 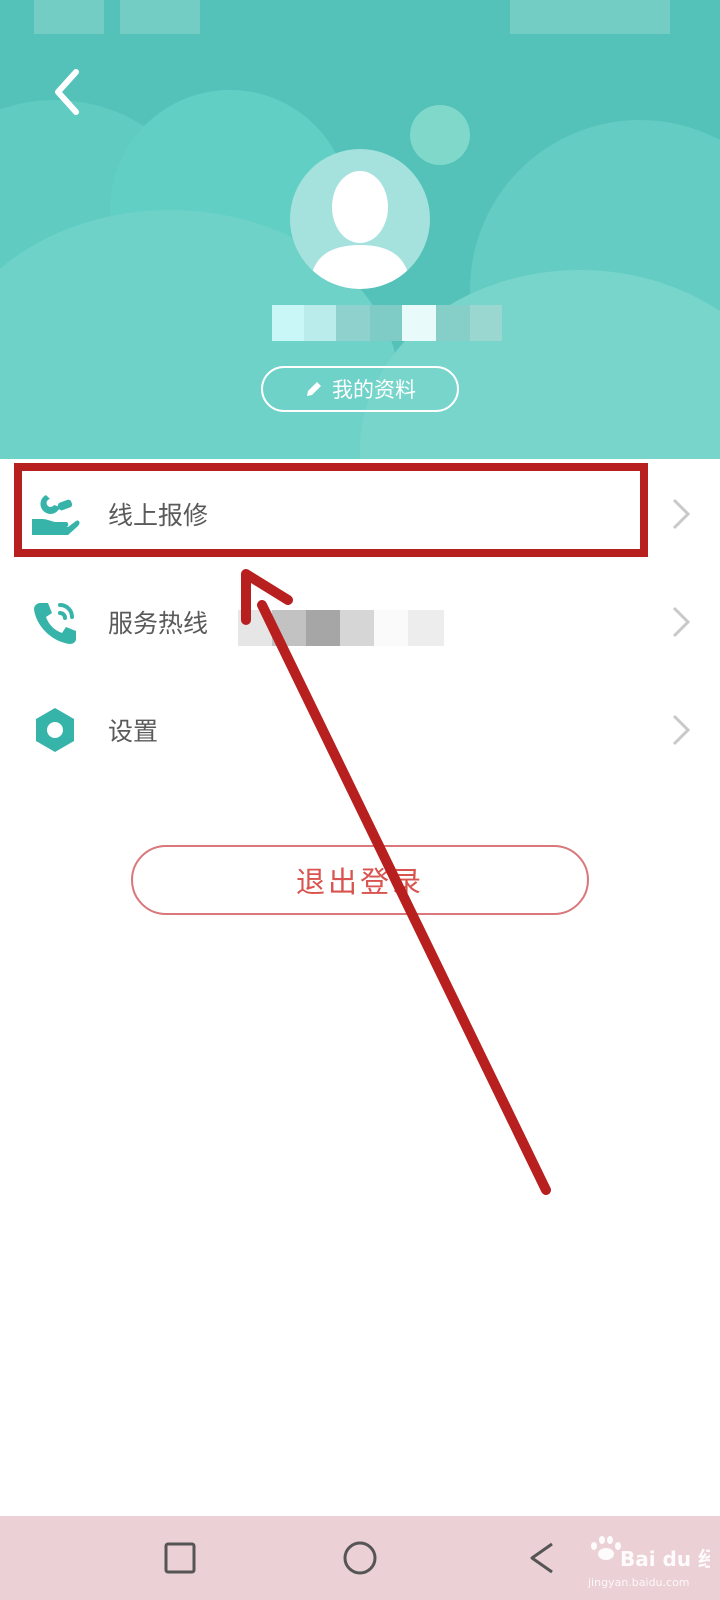 What do you see at coordinates (55, 622) in the screenshot?
I see `phone-call-icon` at bounding box center [55, 622].